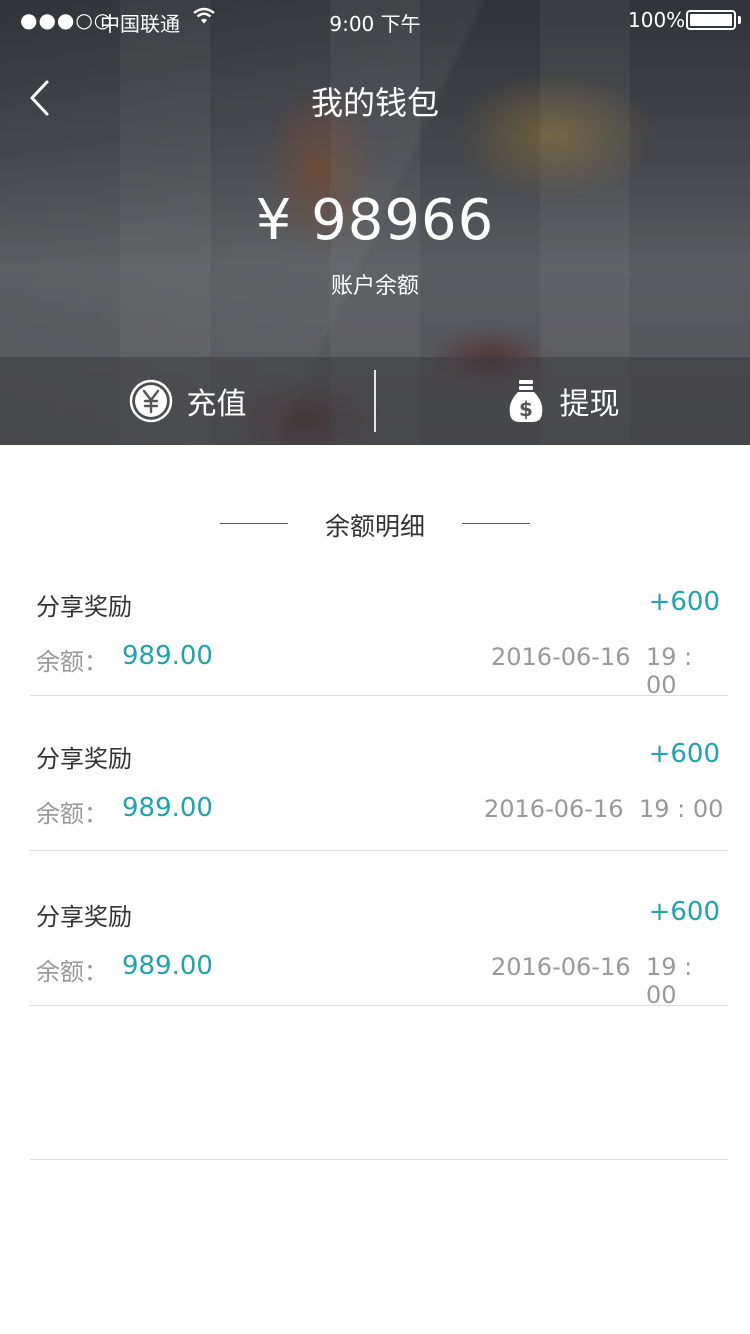 This screenshot has width=750, height=1334. What do you see at coordinates (374, 286) in the screenshot?
I see `account-balance-label: 账户余额` at bounding box center [374, 286].